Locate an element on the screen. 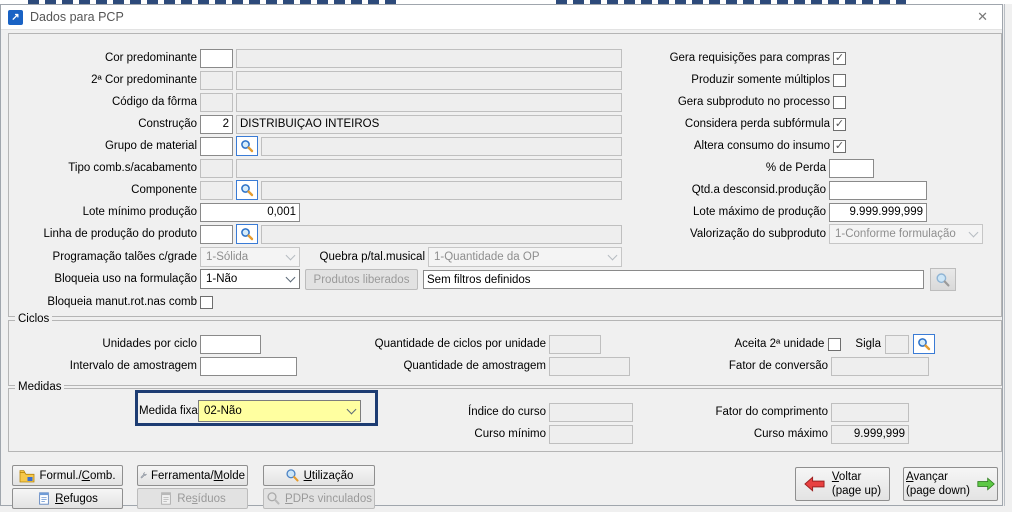 This screenshot has width=1012, height=512. row-perc-perda: % de Perda is located at coordinates (815, 168).